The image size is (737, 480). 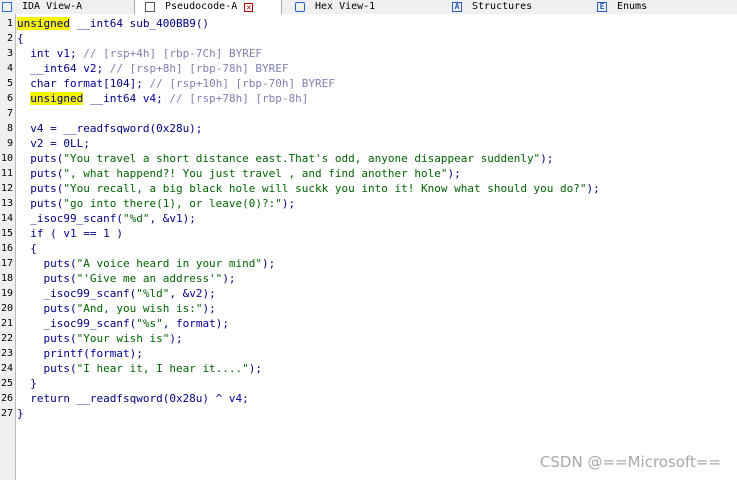 What do you see at coordinates (368, 53) in the screenshot?
I see `code-line: 3 int v1; // [rsp+4h] [rbp-7Ch] BYREF` at bounding box center [368, 53].